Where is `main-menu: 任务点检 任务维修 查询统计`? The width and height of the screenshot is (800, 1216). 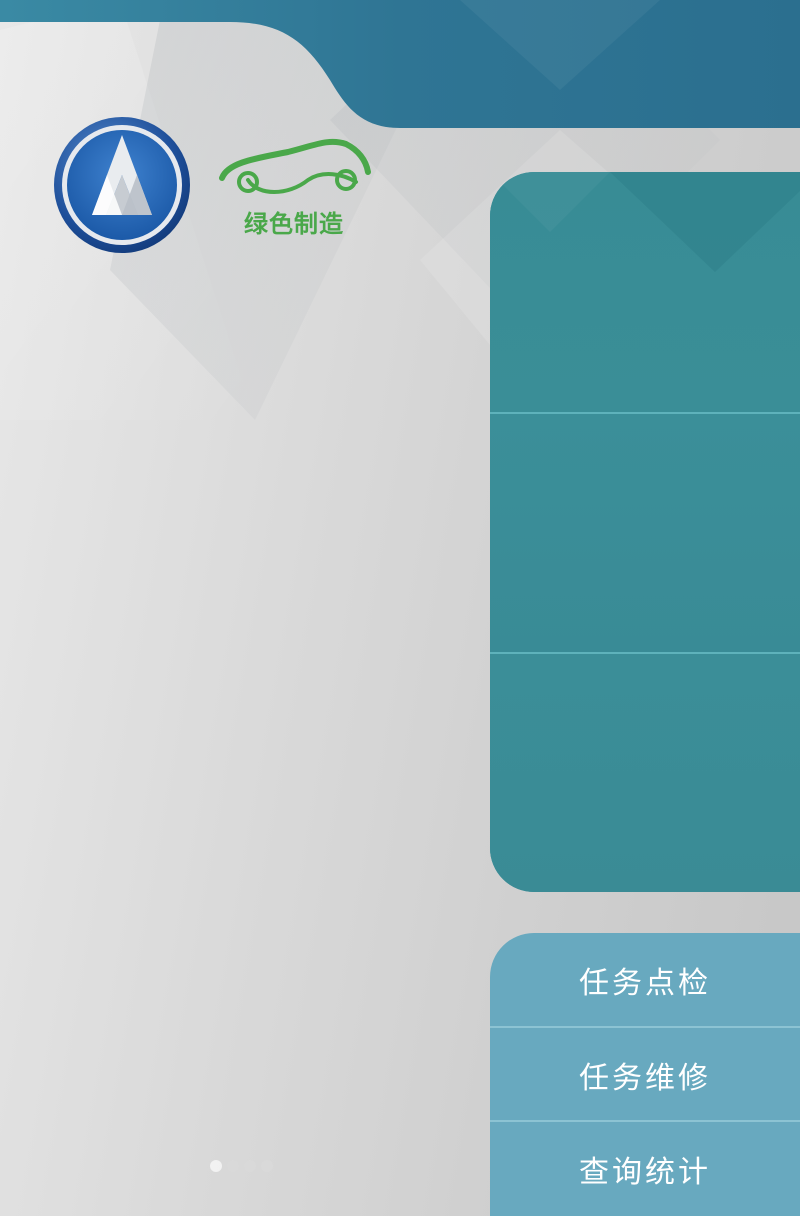
main-menu: 任务点检 任务维修 查询统计 is located at coordinates (645, 1074).